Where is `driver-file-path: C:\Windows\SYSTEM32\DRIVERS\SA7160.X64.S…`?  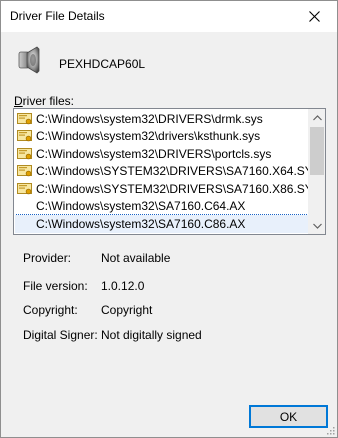 driver-file-path: C:\Windows\SYSTEM32\DRIVERS\SA7160.X64.S… is located at coordinates (172, 171).